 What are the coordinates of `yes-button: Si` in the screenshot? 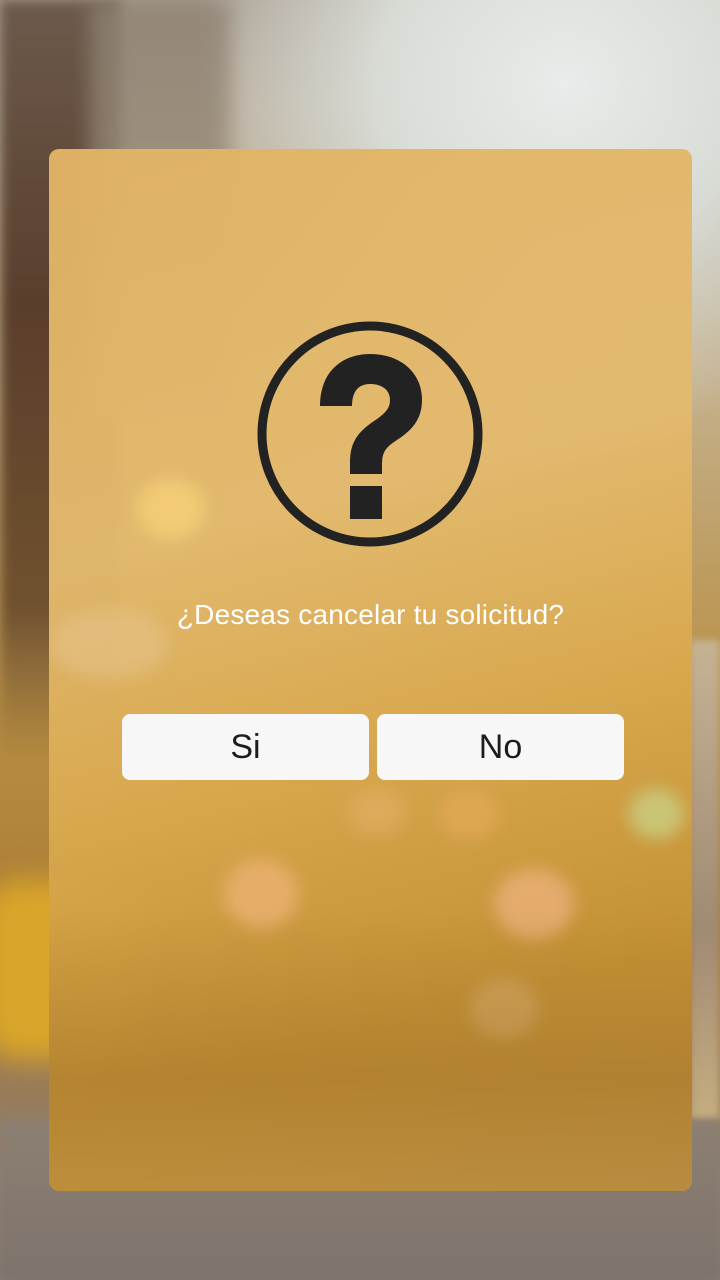 It's located at (245, 747).